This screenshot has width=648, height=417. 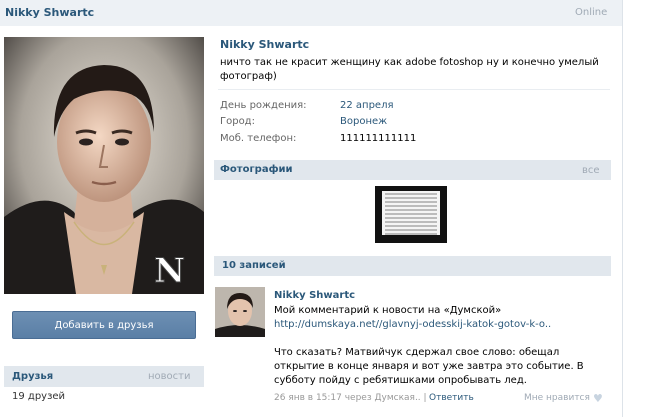 What do you see at coordinates (363, 121) in the screenshot?
I see `city-value: Воронеж` at bounding box center [363, 121].